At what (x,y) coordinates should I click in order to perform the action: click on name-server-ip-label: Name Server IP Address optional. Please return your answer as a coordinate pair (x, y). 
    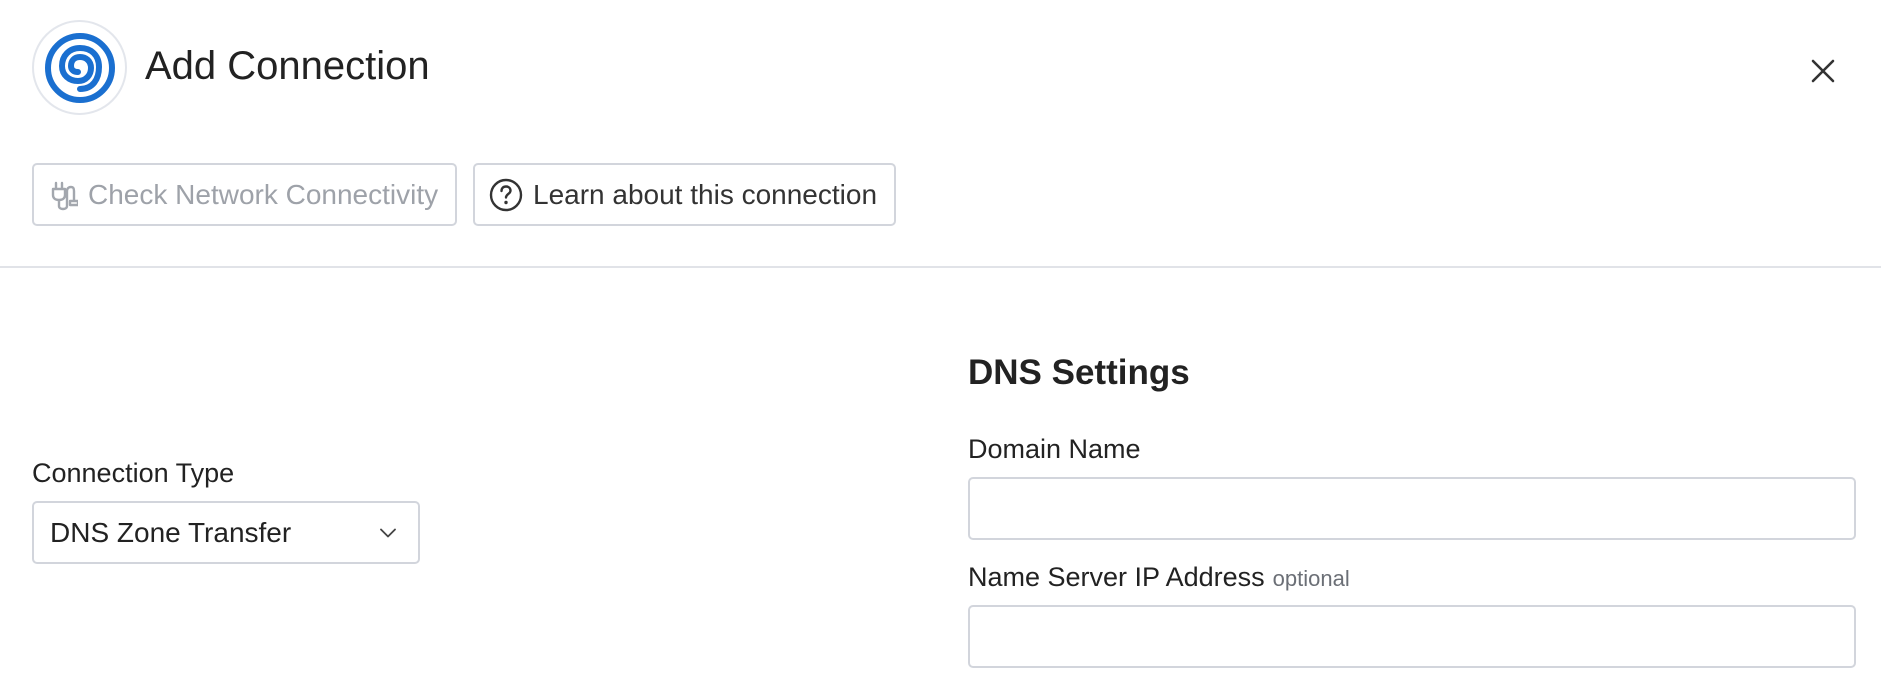
    Looking at the image, I should click on (1159, 578).